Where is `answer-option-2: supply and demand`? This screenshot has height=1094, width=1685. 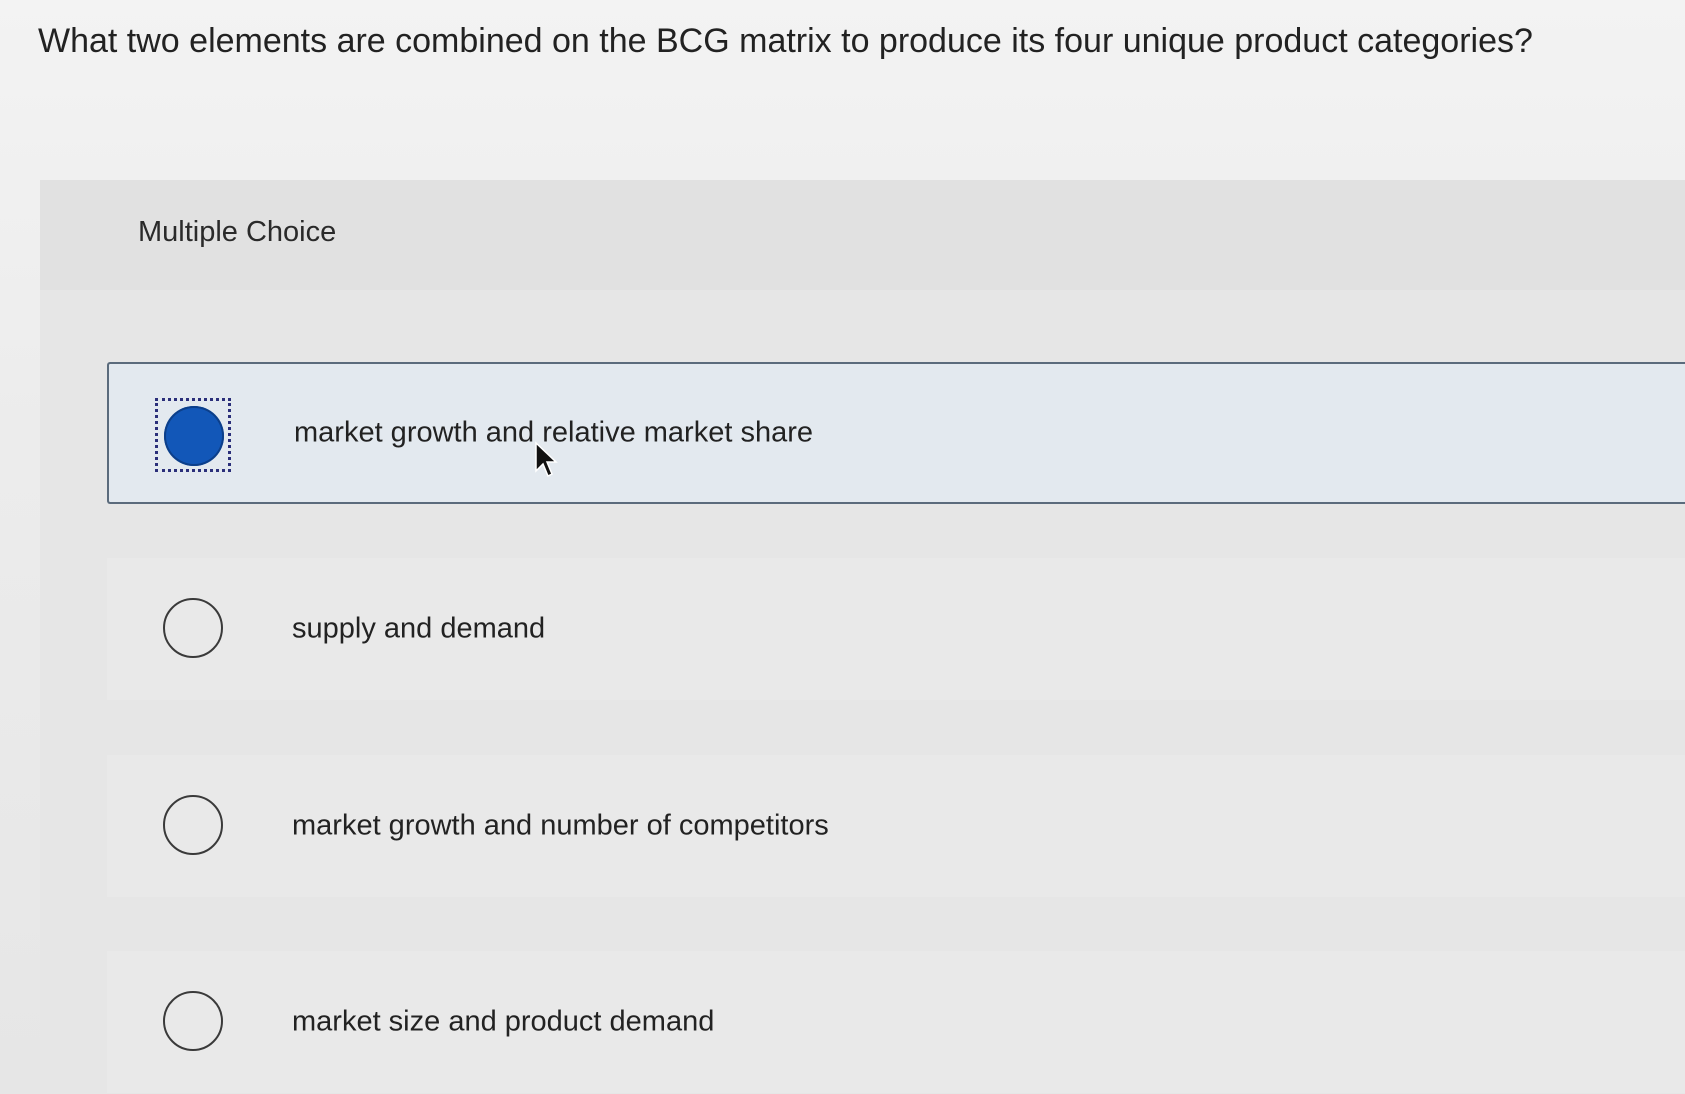 answer-option-2: supply and demand is located at coordinates (896, 629).